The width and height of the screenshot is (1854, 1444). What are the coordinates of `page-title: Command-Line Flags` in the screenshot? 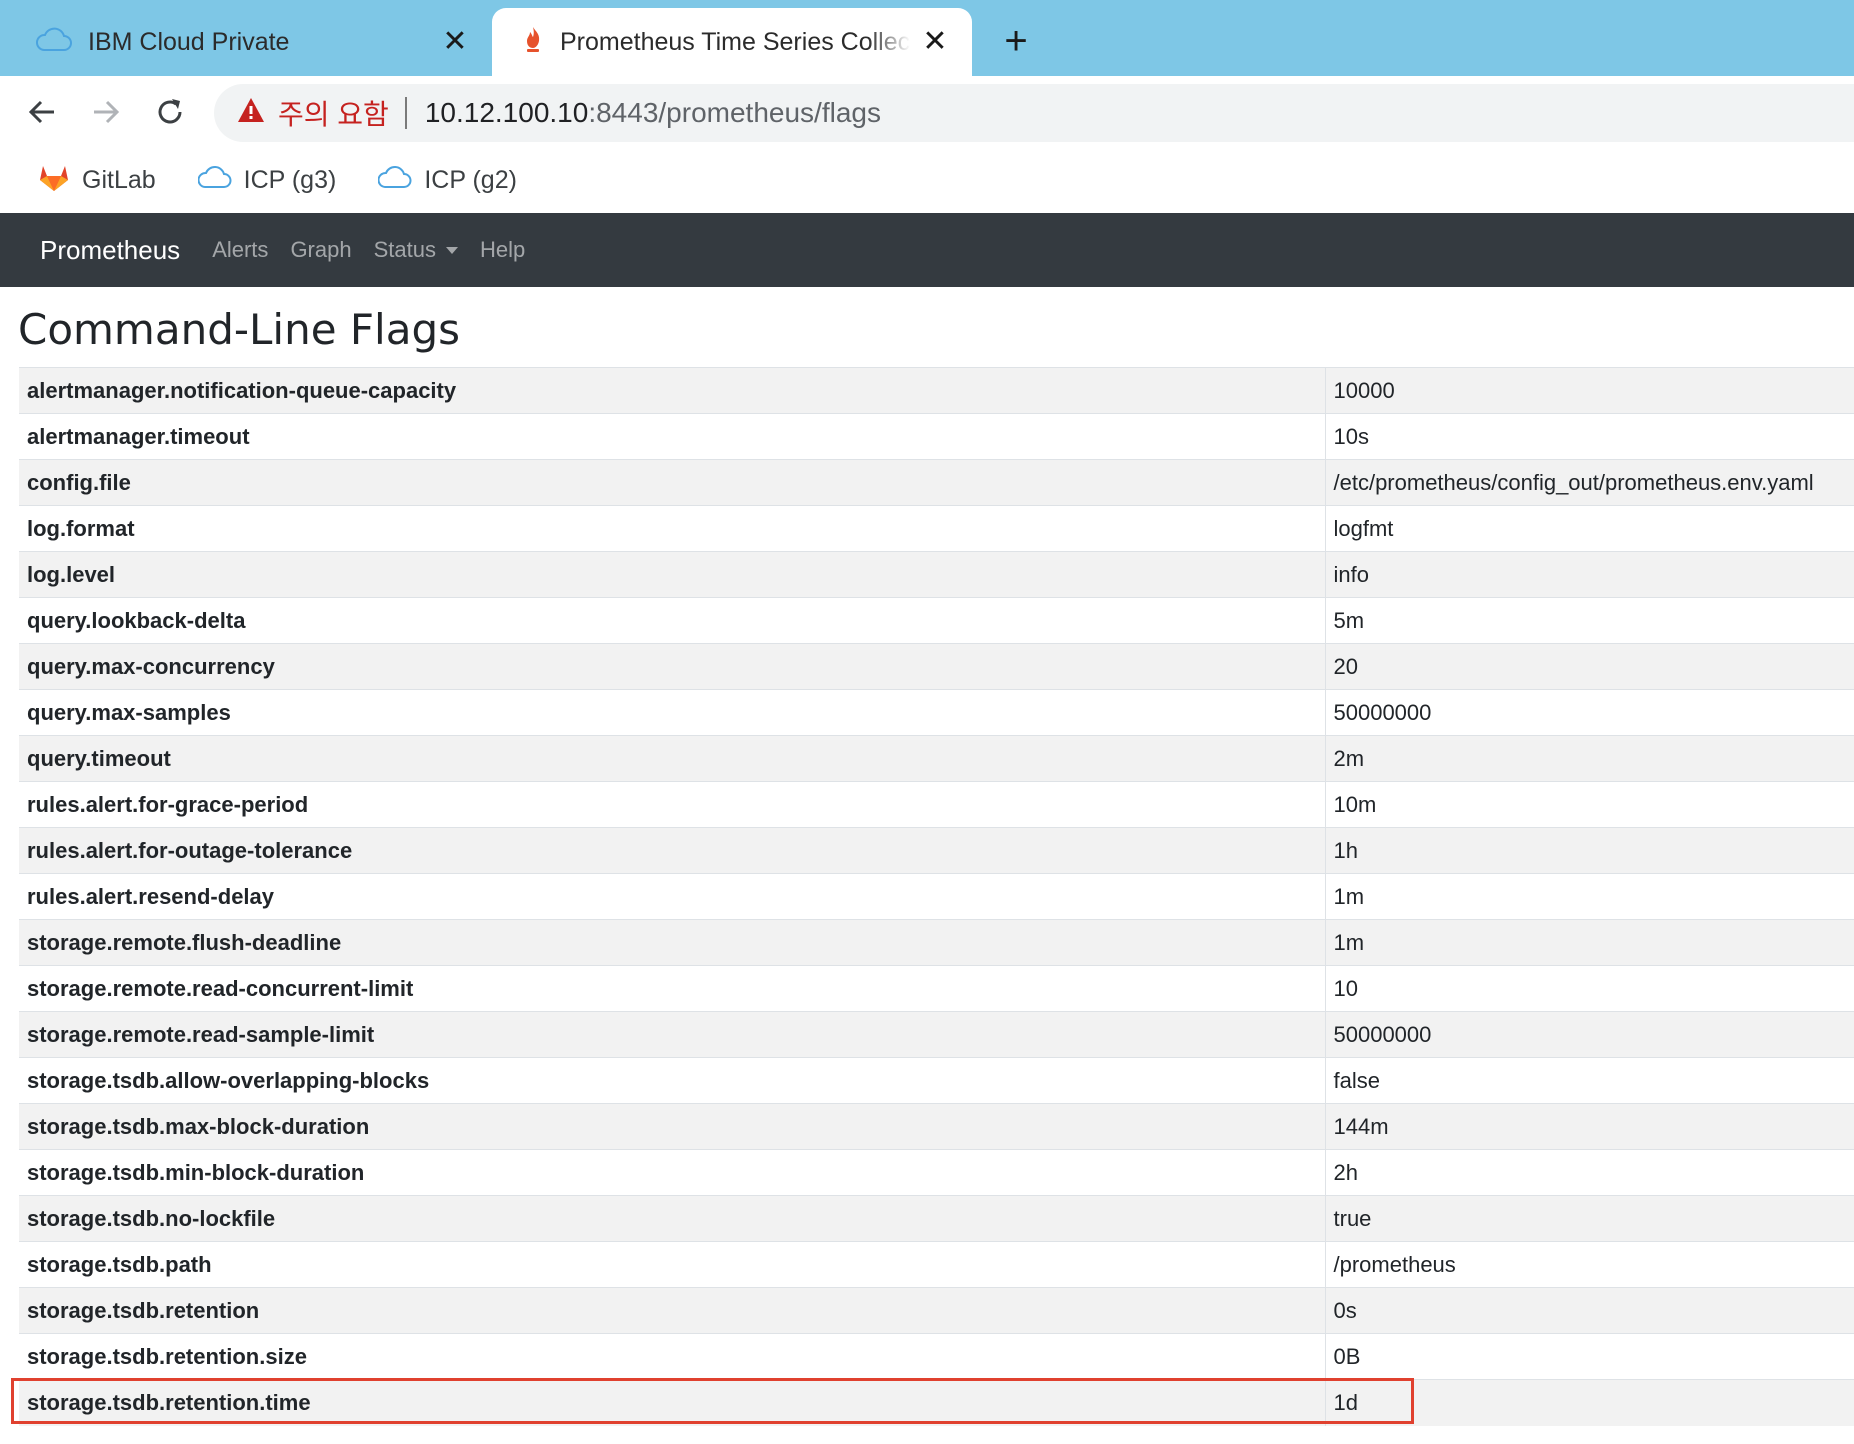 It's located at (239, 329).